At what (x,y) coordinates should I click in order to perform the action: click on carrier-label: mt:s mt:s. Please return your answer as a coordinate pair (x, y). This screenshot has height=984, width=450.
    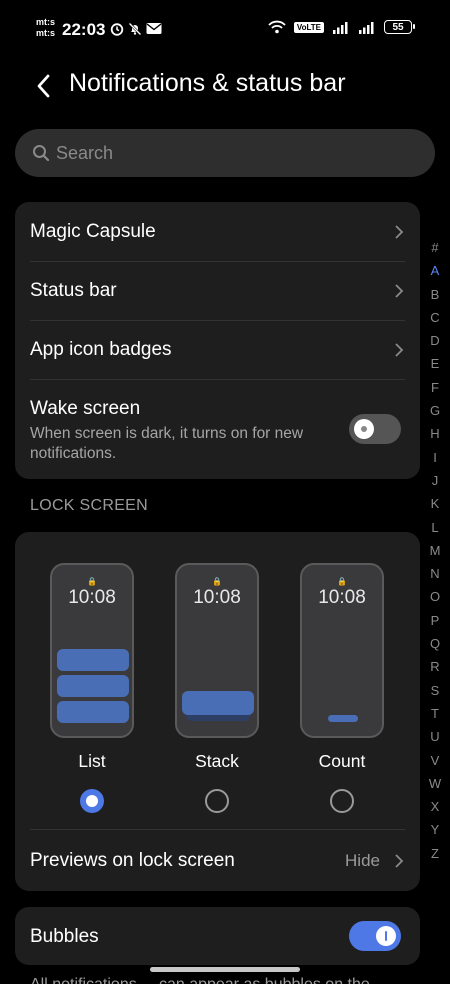
    Looking at the image, I should click on (45, 28).